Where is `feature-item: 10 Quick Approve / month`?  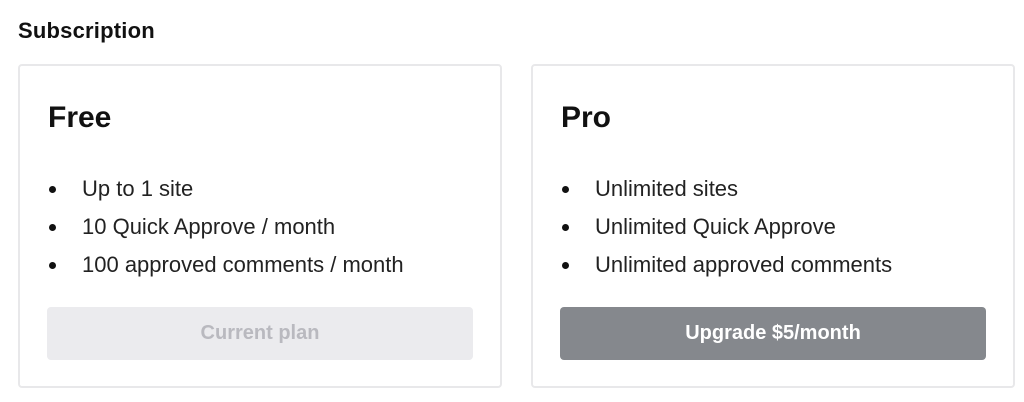
feature-item: 10 Quick Approve / month is located at coordinates (226, 227).